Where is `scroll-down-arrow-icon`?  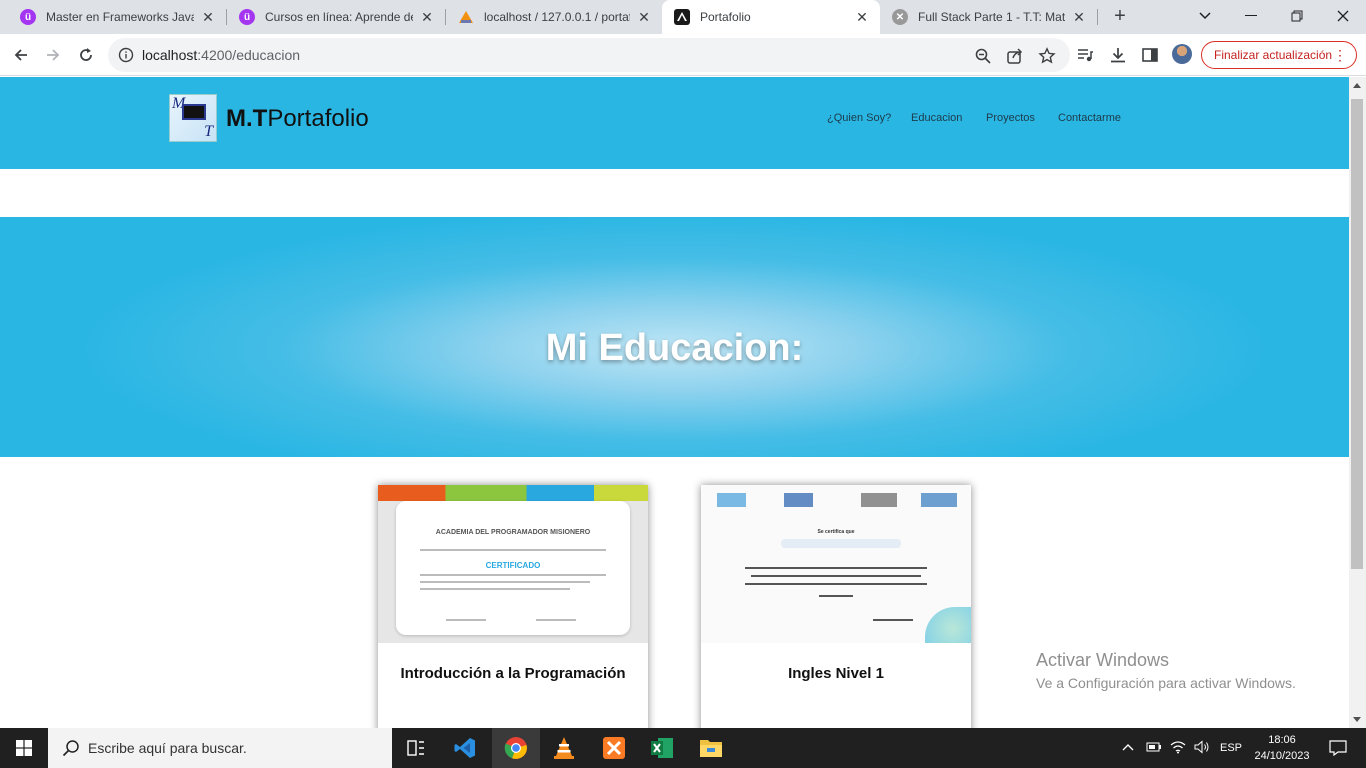
scroll-down-arrow-icon is located at coordinates (1357, 719).